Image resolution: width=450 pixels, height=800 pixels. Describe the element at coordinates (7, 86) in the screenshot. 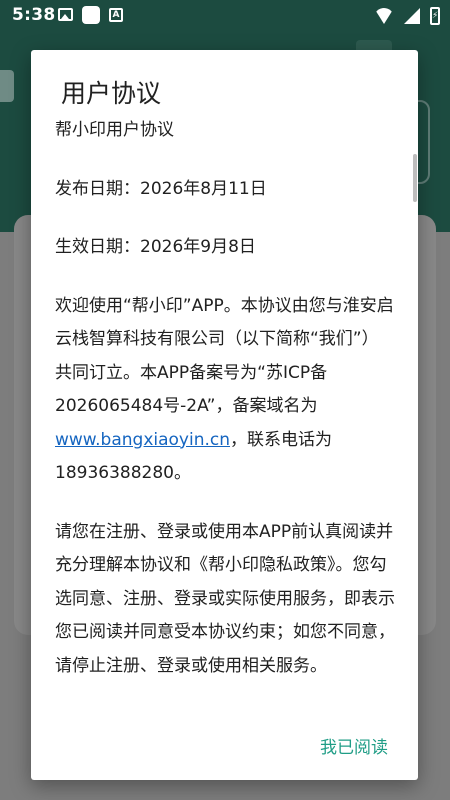

I see `app-header-icon` at that location.